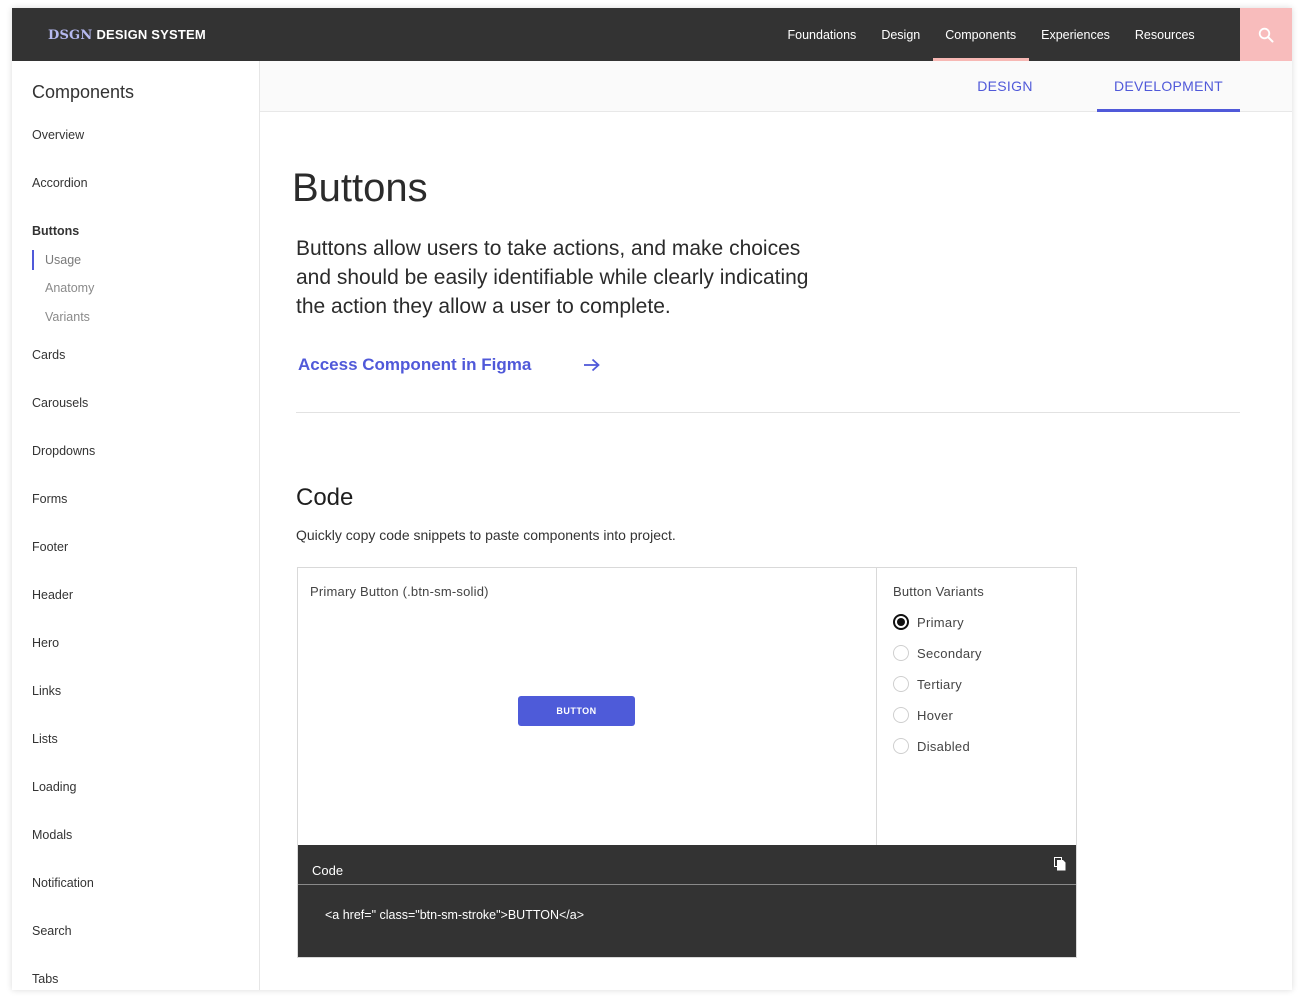 The height and width of the screenshot is (1006, 1304). I want to click on variants-title: Button Variants, so click(938, 591).